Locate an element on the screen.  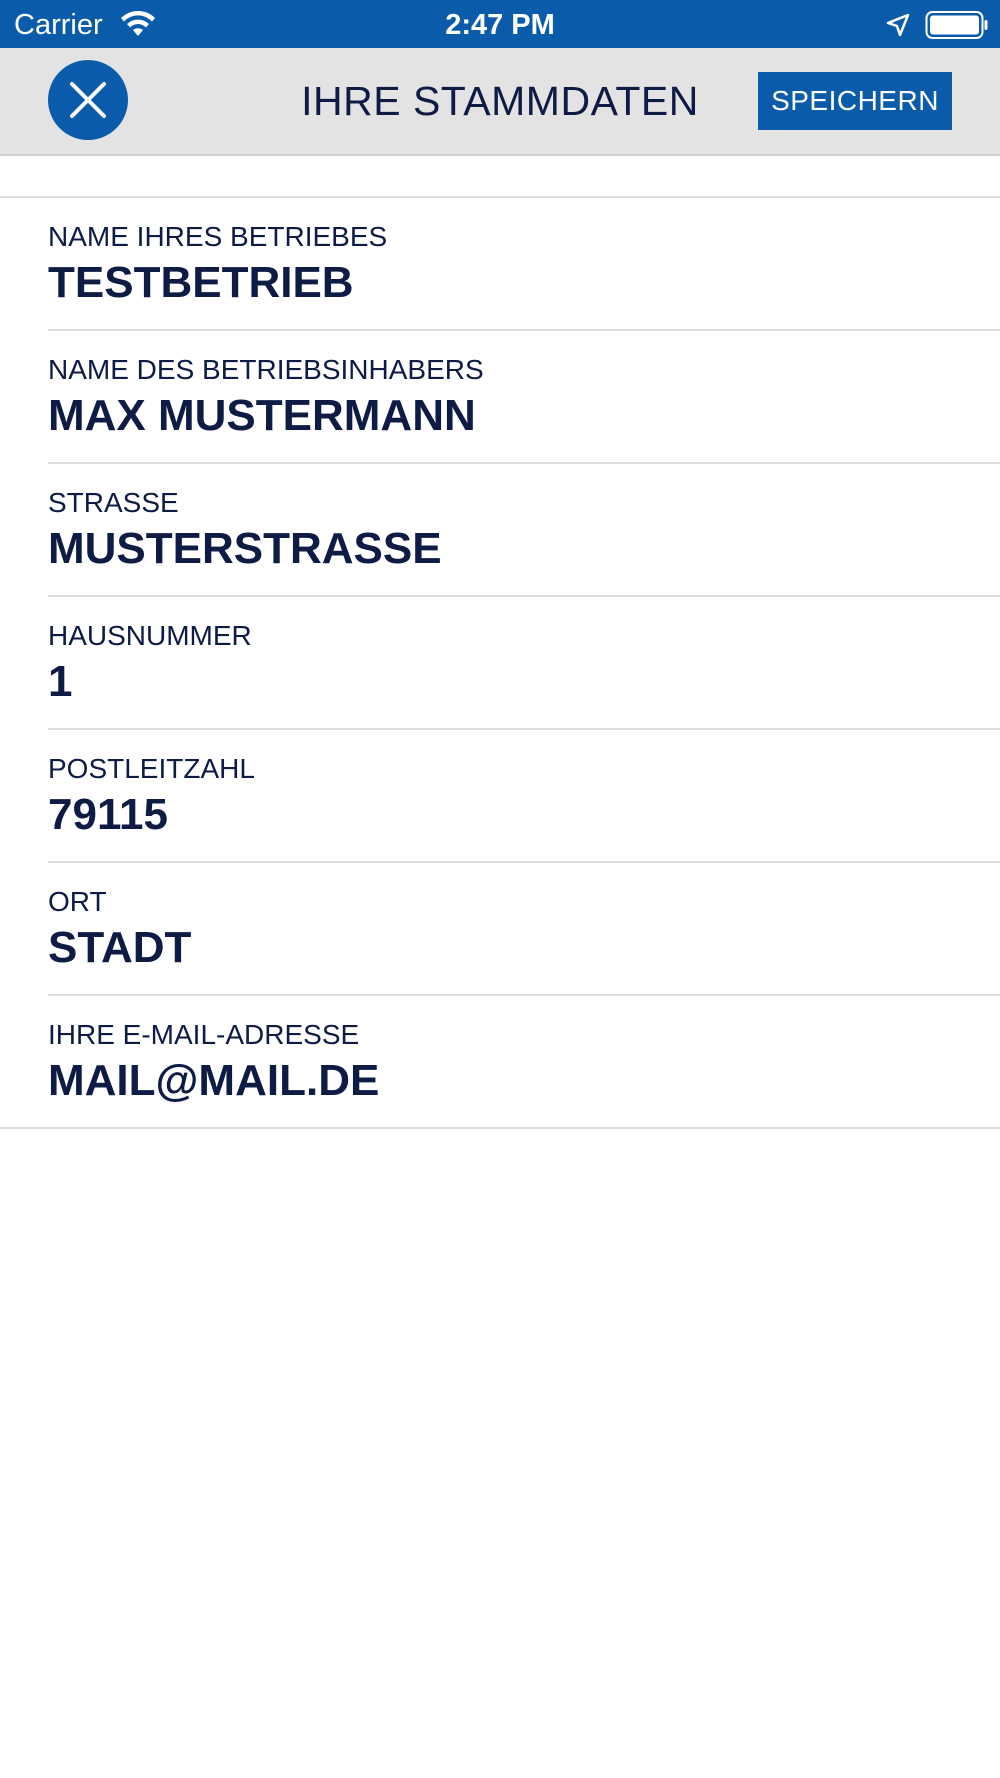
battery-icon is located at coordinates (957, 25).